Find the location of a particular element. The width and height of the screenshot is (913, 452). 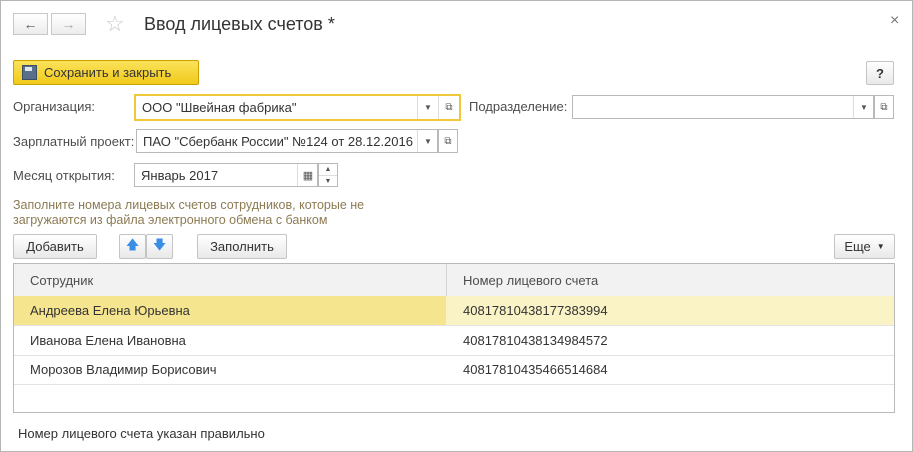

organization-label: Организация: is located at coordinates (54, 106).